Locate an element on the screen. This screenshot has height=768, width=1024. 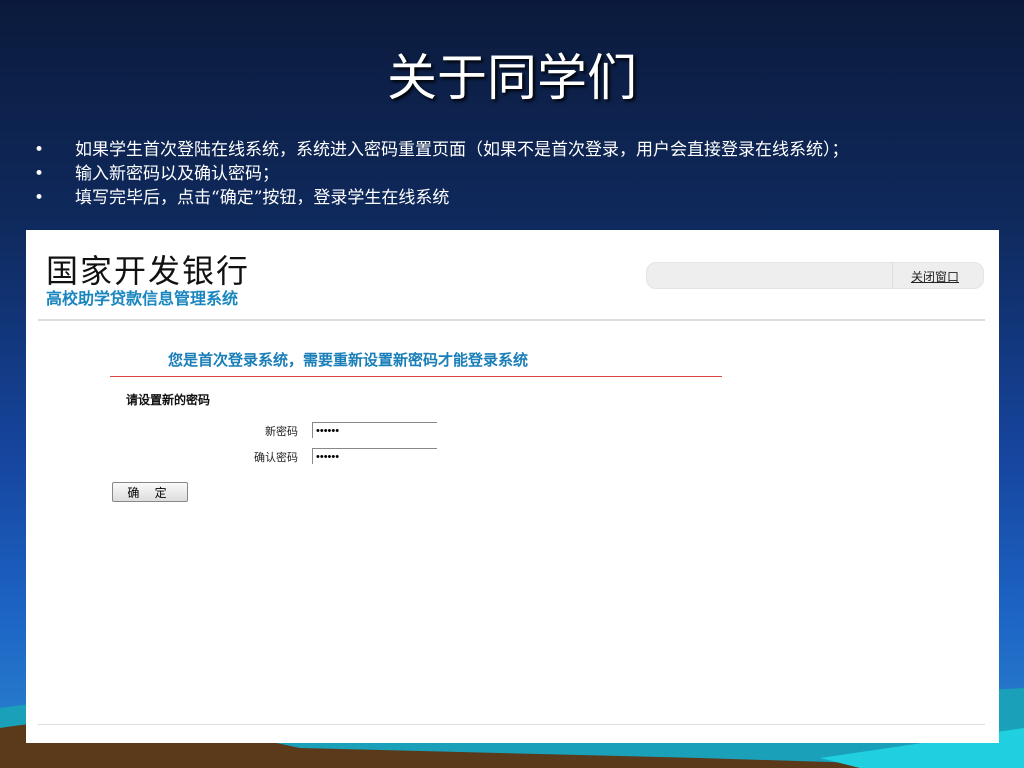
close-window-link: 关闭窗口 is located at coordinates (935, 276).